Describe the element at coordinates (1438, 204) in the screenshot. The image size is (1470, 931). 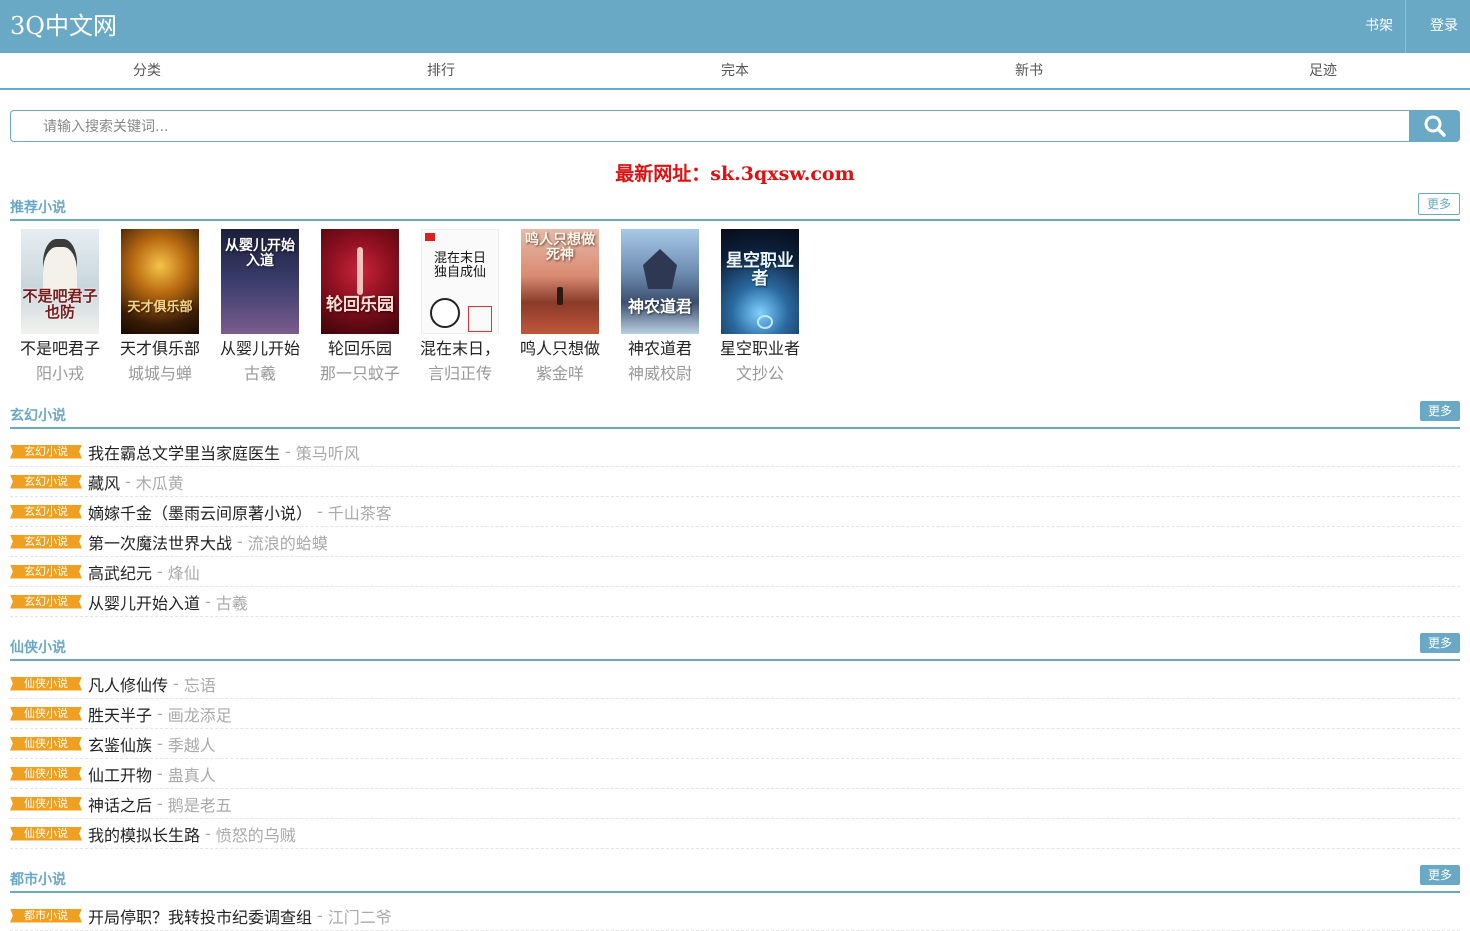
I see `recommend-more-button: 更多` at that location.